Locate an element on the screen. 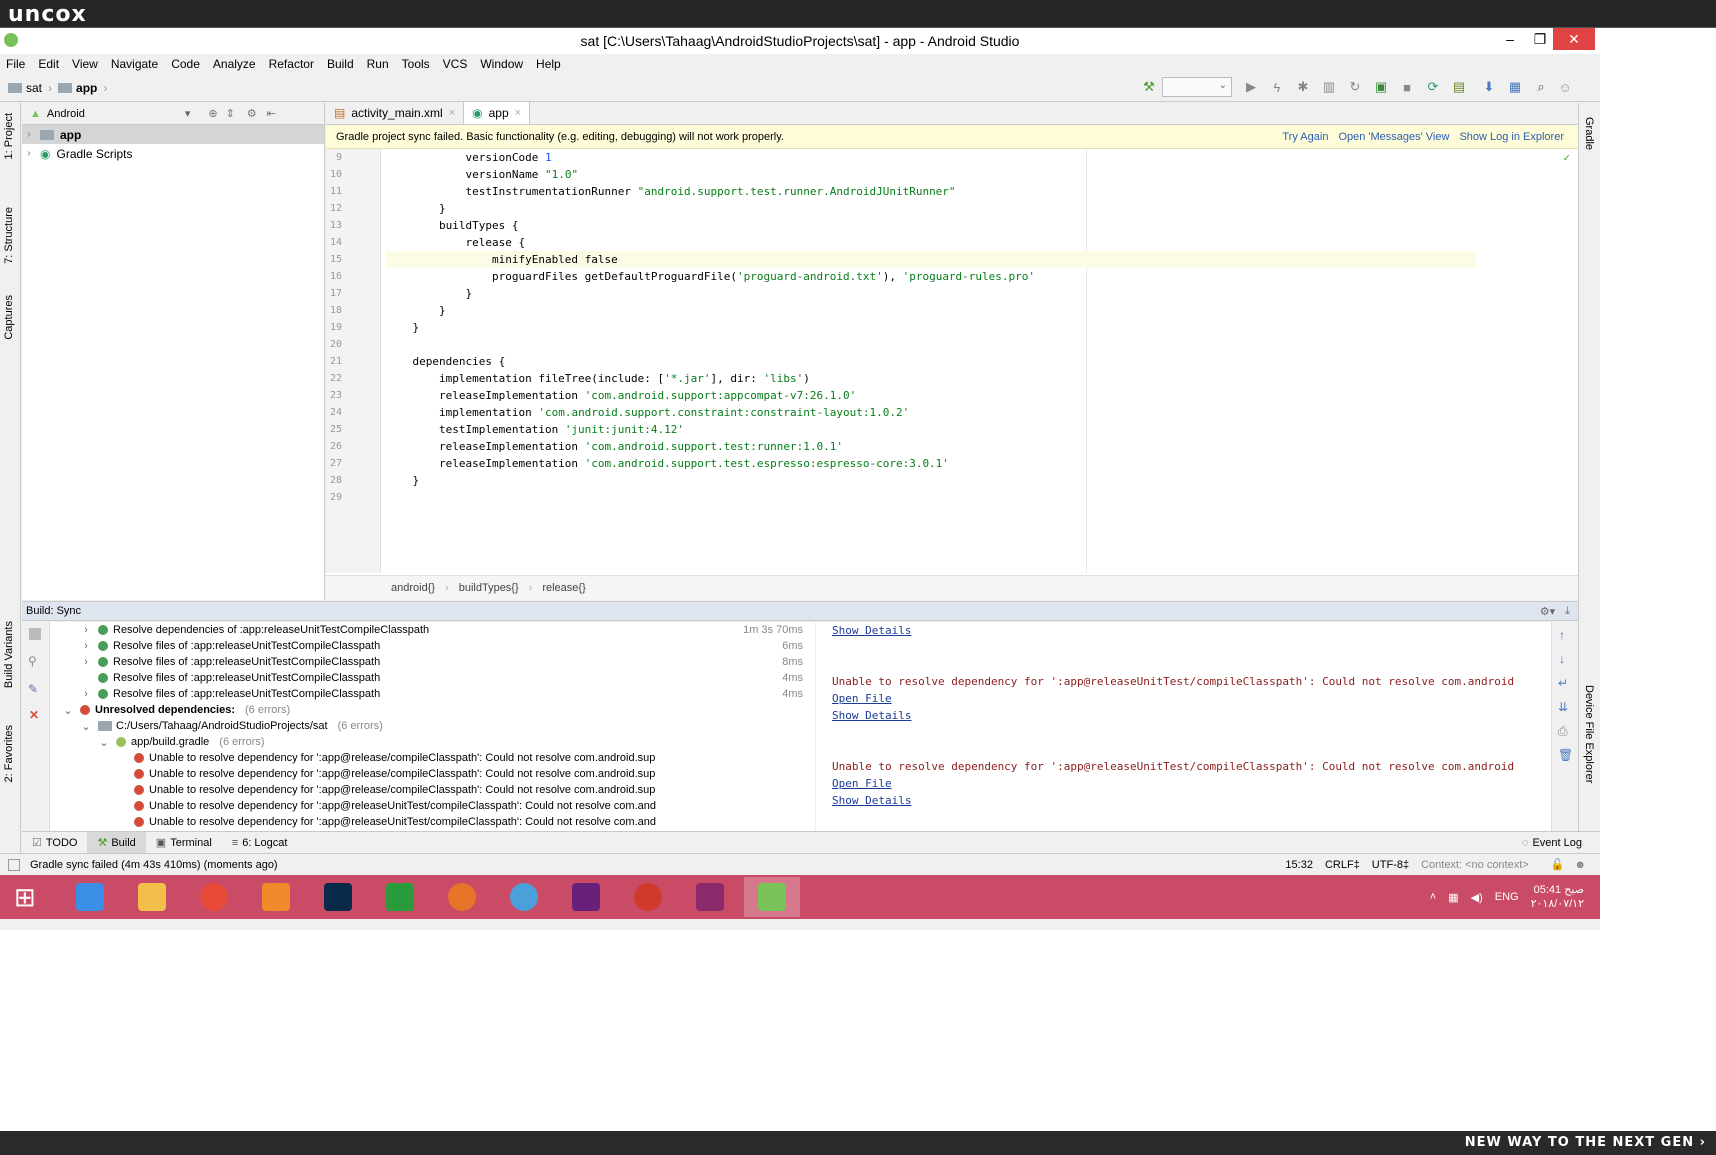 This screenshot has height=1155, width=1716. close-tab-icon: × is located at coordinates (452, 113).